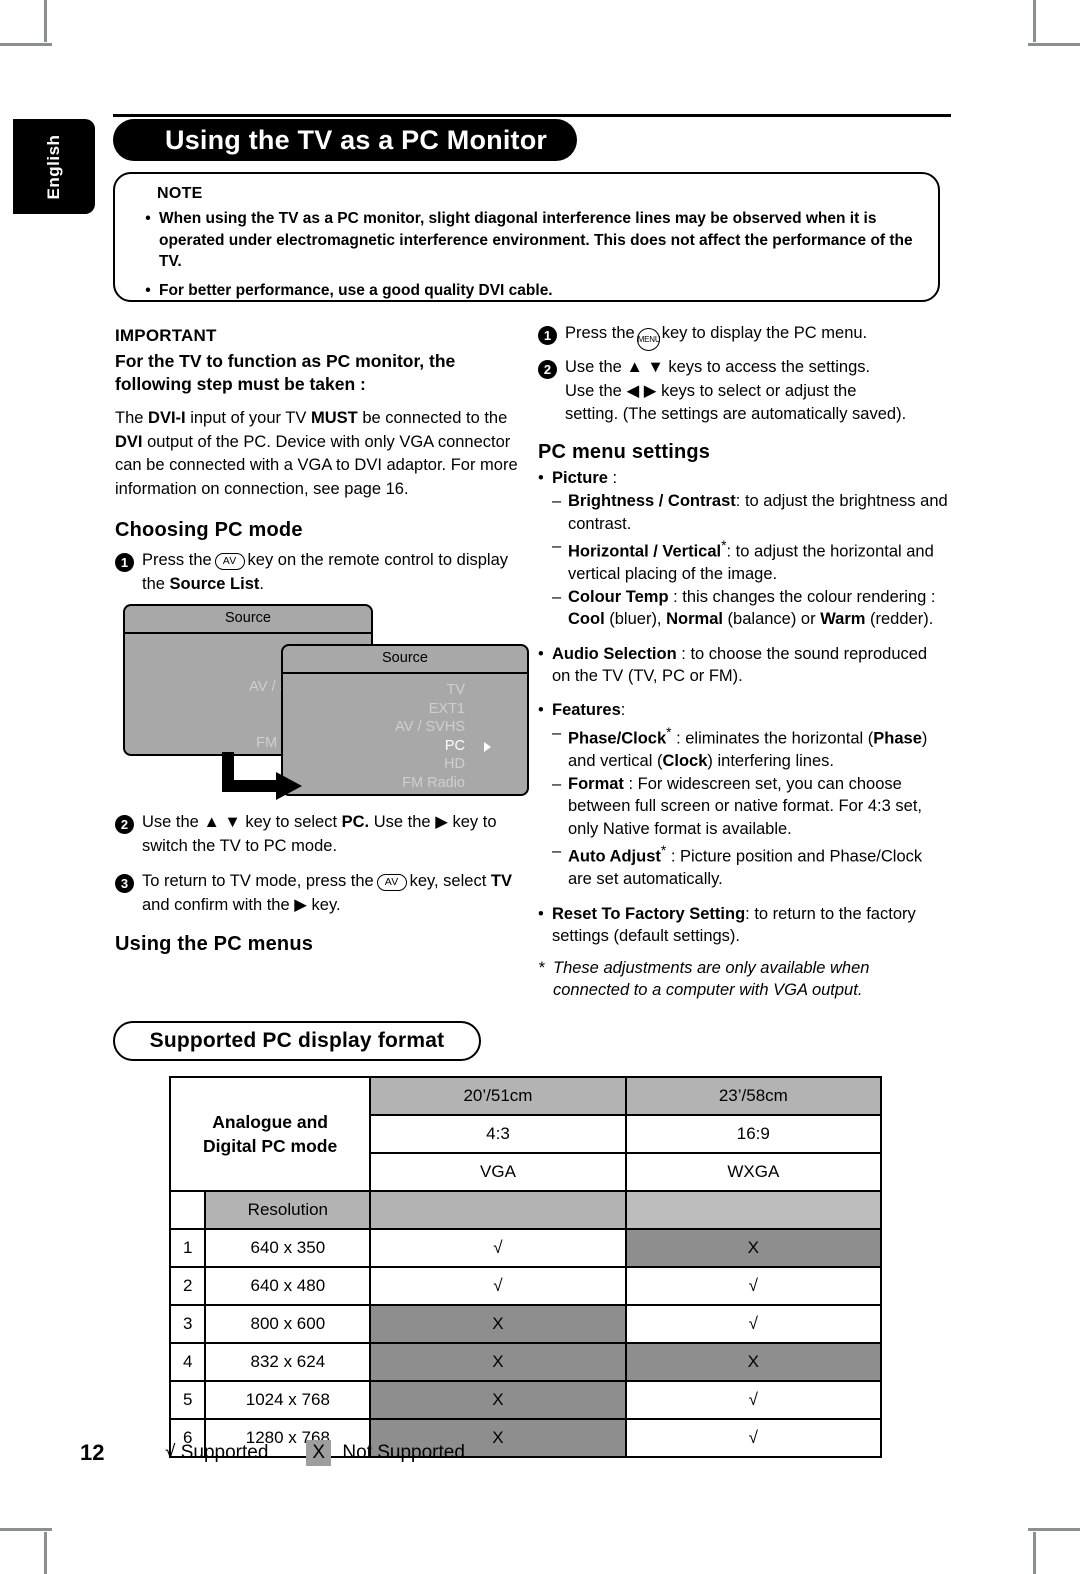 Image resolution: width=1080 pixels, height=1574 pixels. Describe the element at coordinates (757, 392) in the screenshot. I see `step-text-line-2: Use the ◀ ▶ keys to select or adjust the` at that location.